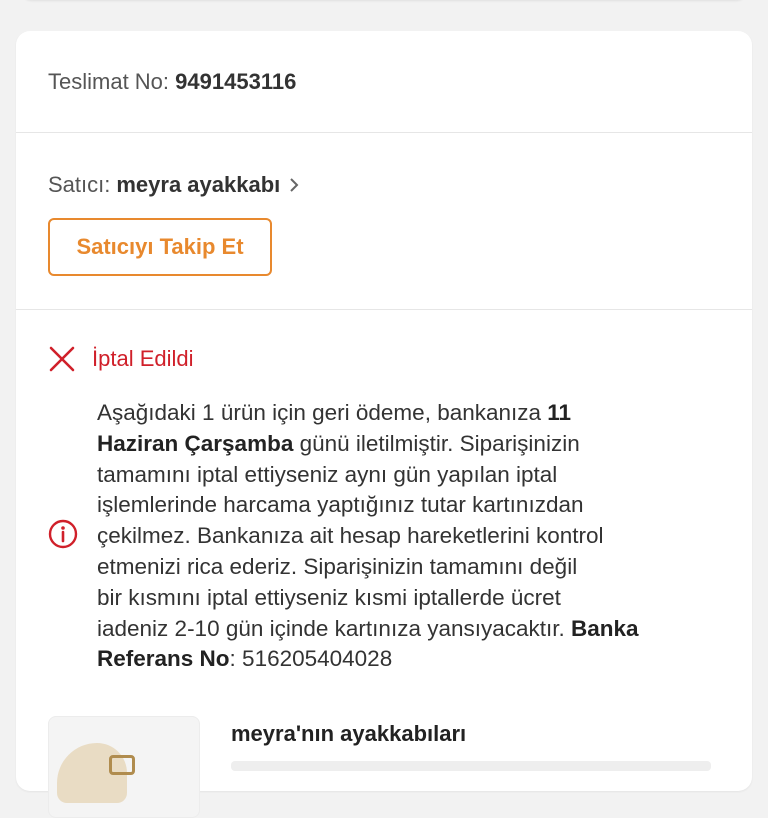 This screenshot has width=768, height=818. I want to click on delivery-number-row: Teslimat No: 9491453116, so click(172, 82).